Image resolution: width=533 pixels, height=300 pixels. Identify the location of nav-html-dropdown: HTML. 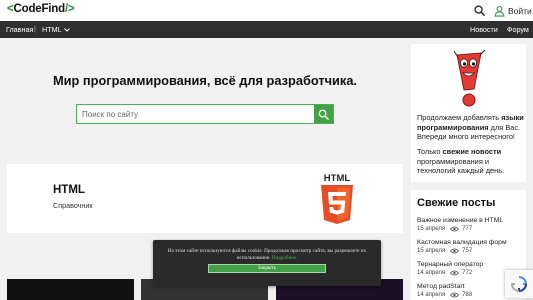
(56, 29).